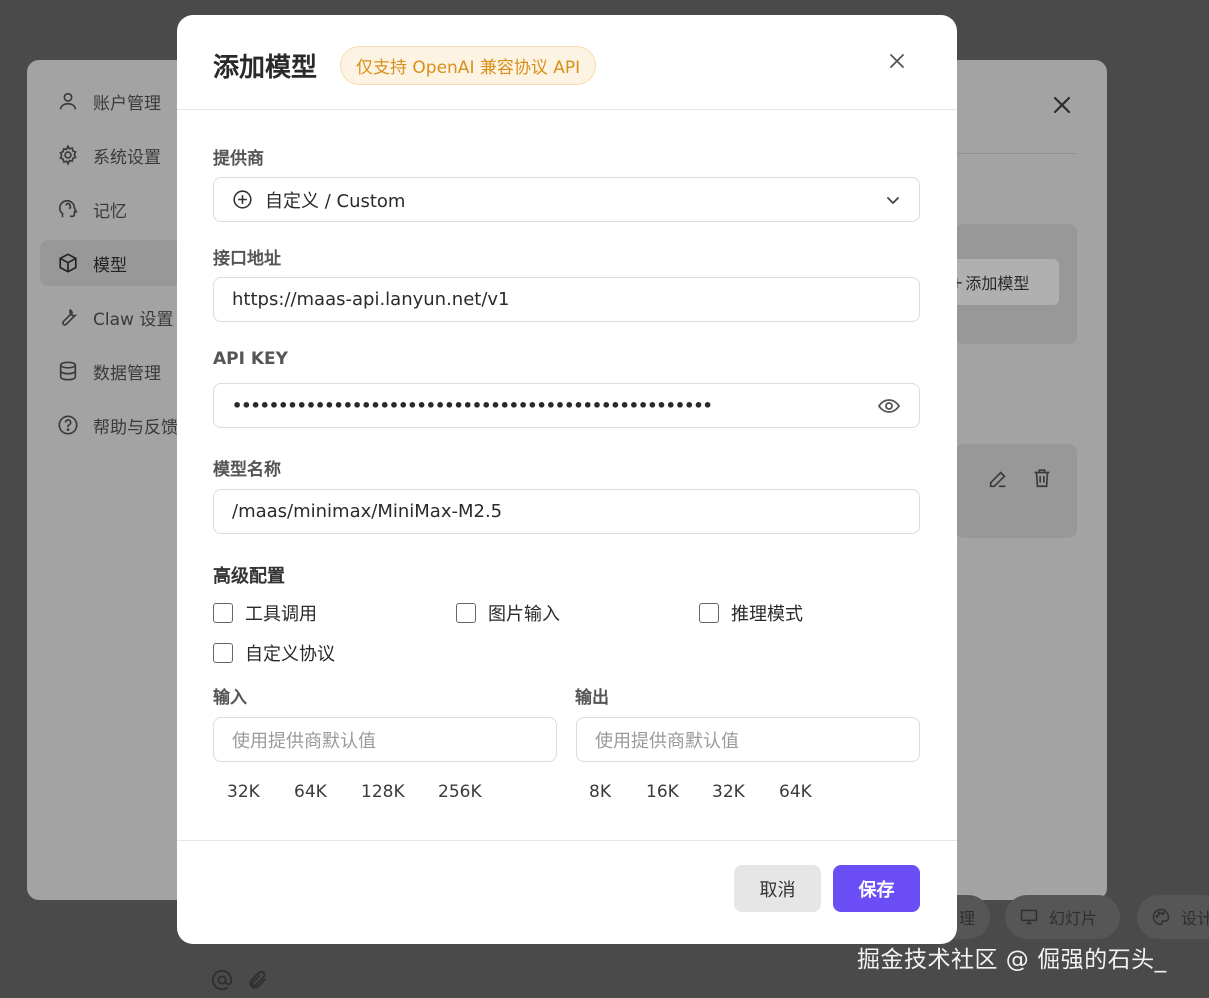  What do you see at coordinates (68, 263) in the screenshot?
I see `cube-icon` at bounding box center [68, 263].